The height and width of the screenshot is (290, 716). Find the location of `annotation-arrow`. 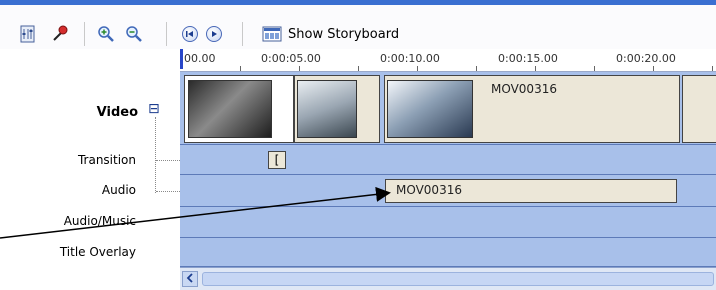

annotation-arrow is located at coordinates (195, 212).